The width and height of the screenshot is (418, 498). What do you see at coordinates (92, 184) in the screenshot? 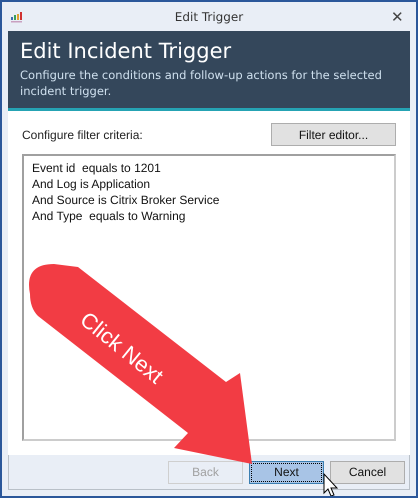
I see `criteria-line: And Log is Application` at bounding box center [92, 184].